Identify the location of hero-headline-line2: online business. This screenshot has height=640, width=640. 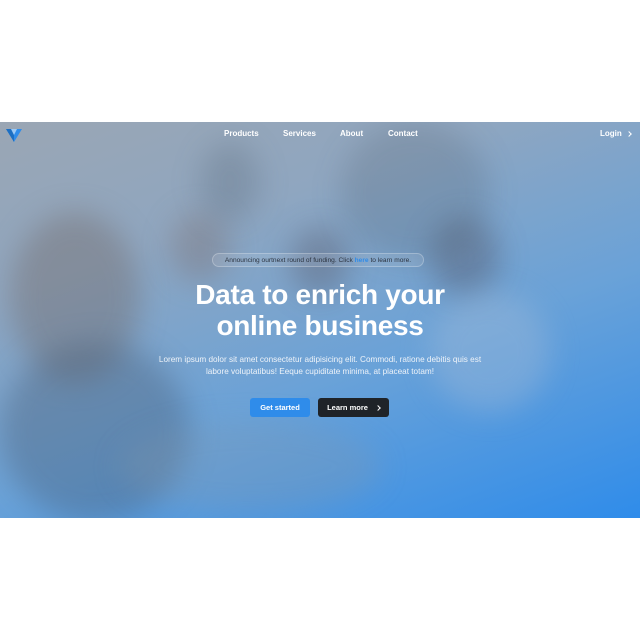
(320, 325).